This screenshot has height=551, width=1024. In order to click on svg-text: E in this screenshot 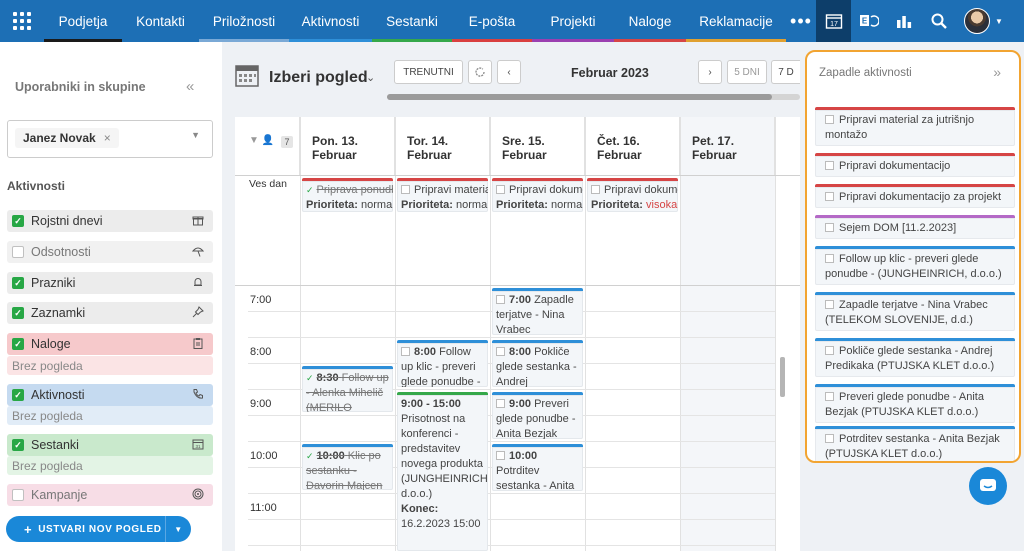, I will do `click(864, 21)`.